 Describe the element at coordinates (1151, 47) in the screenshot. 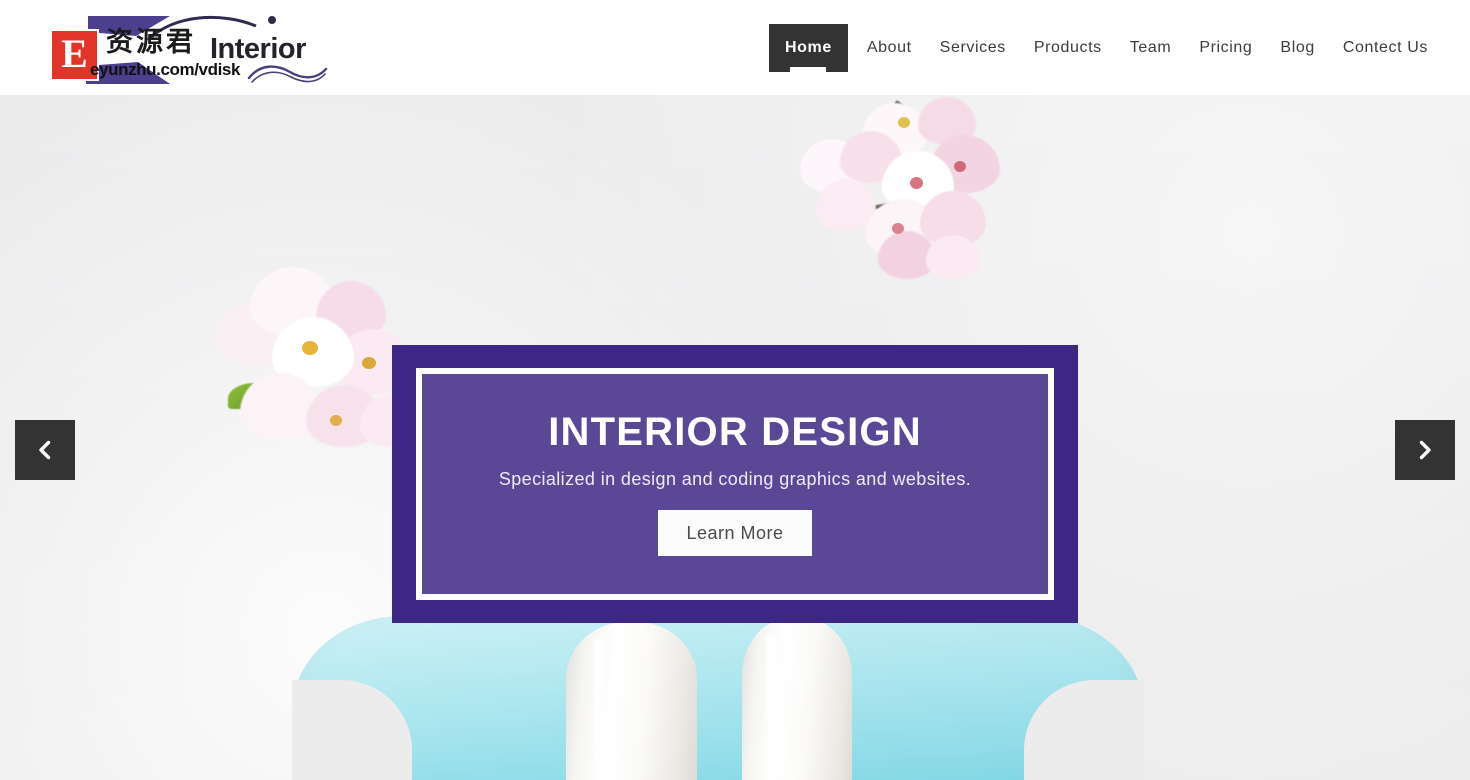

I see `nav-item-team: Team` at that location.